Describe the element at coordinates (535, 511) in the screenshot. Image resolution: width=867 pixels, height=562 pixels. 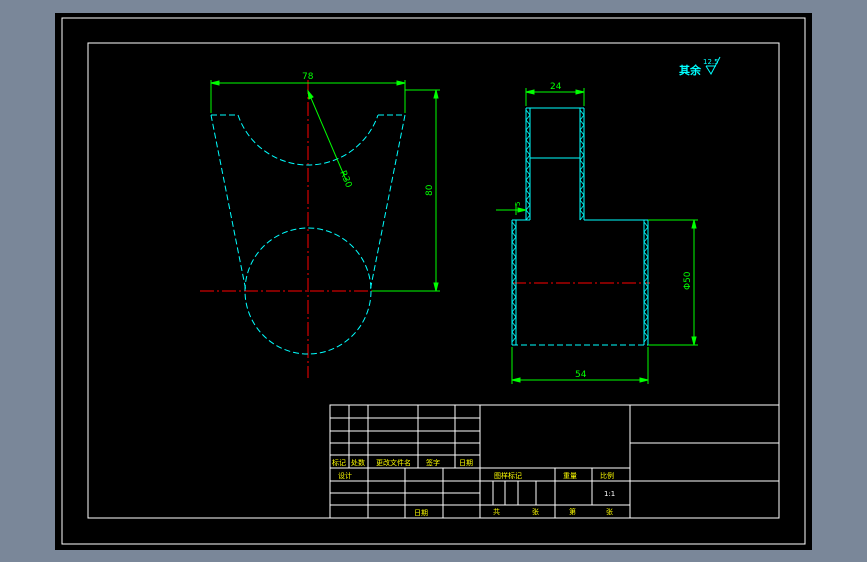
I see `sheet-label: 张` at that location.